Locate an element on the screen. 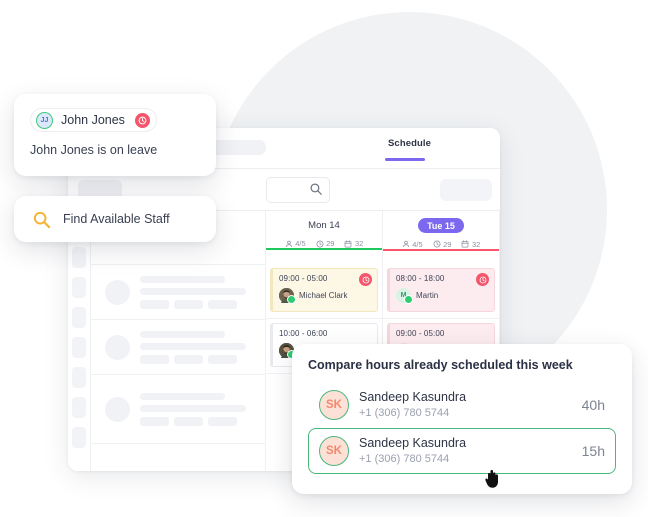 This screenshot has width=648, height=517. employee-name: John Jones is located at coordinates (93, 120).